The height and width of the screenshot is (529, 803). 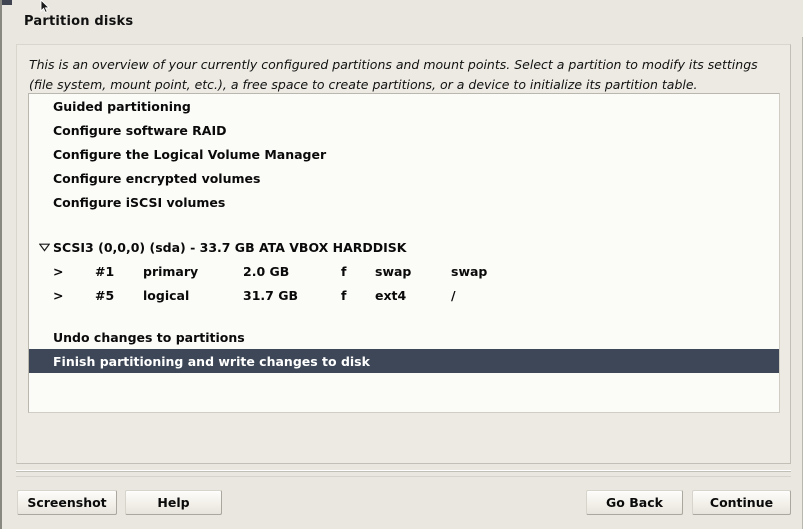 What do you see at coordinates (404, 178) in the screenshot?
I see `list-item-configure-encrypted-volumes: Configure encrypted volumes` at bounding box center [404, 178].